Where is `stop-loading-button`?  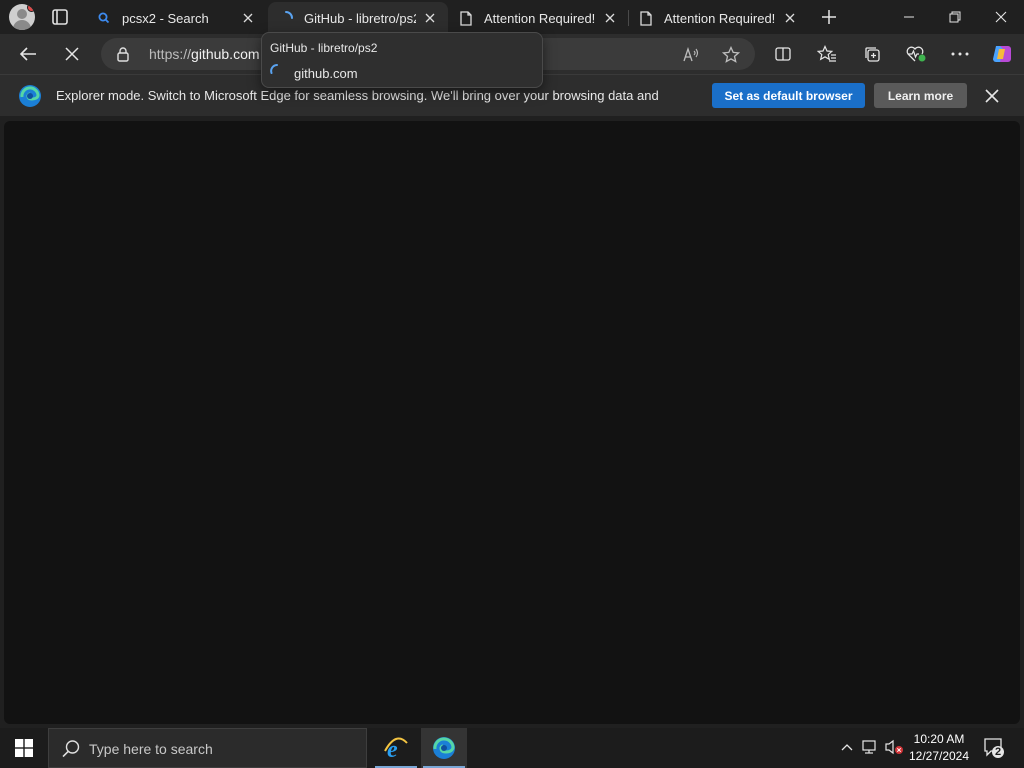 stop-loading-button is located at coordinates (72, 54).